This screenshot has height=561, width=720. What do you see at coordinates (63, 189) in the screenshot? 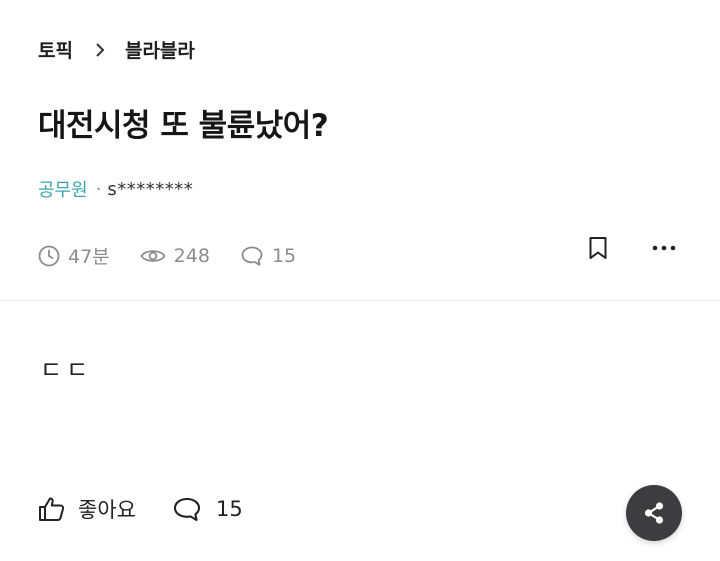
I see `author-company: 공무원` at bounding box center [63, 189].